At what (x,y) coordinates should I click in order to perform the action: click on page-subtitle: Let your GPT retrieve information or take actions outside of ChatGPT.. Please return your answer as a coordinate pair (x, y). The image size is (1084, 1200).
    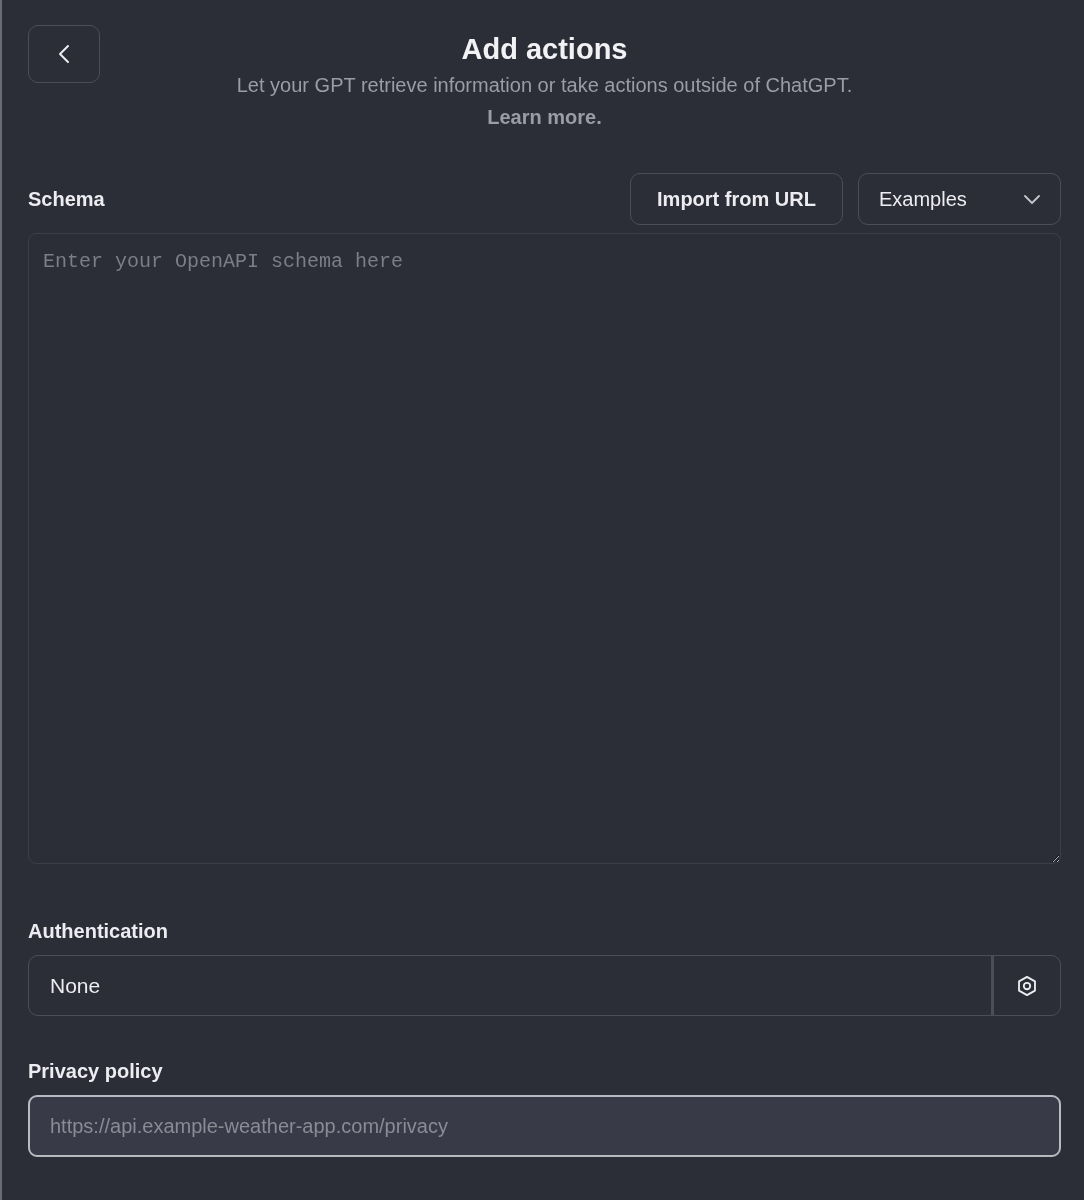
    Looking at the image, I should click on (544, 85).